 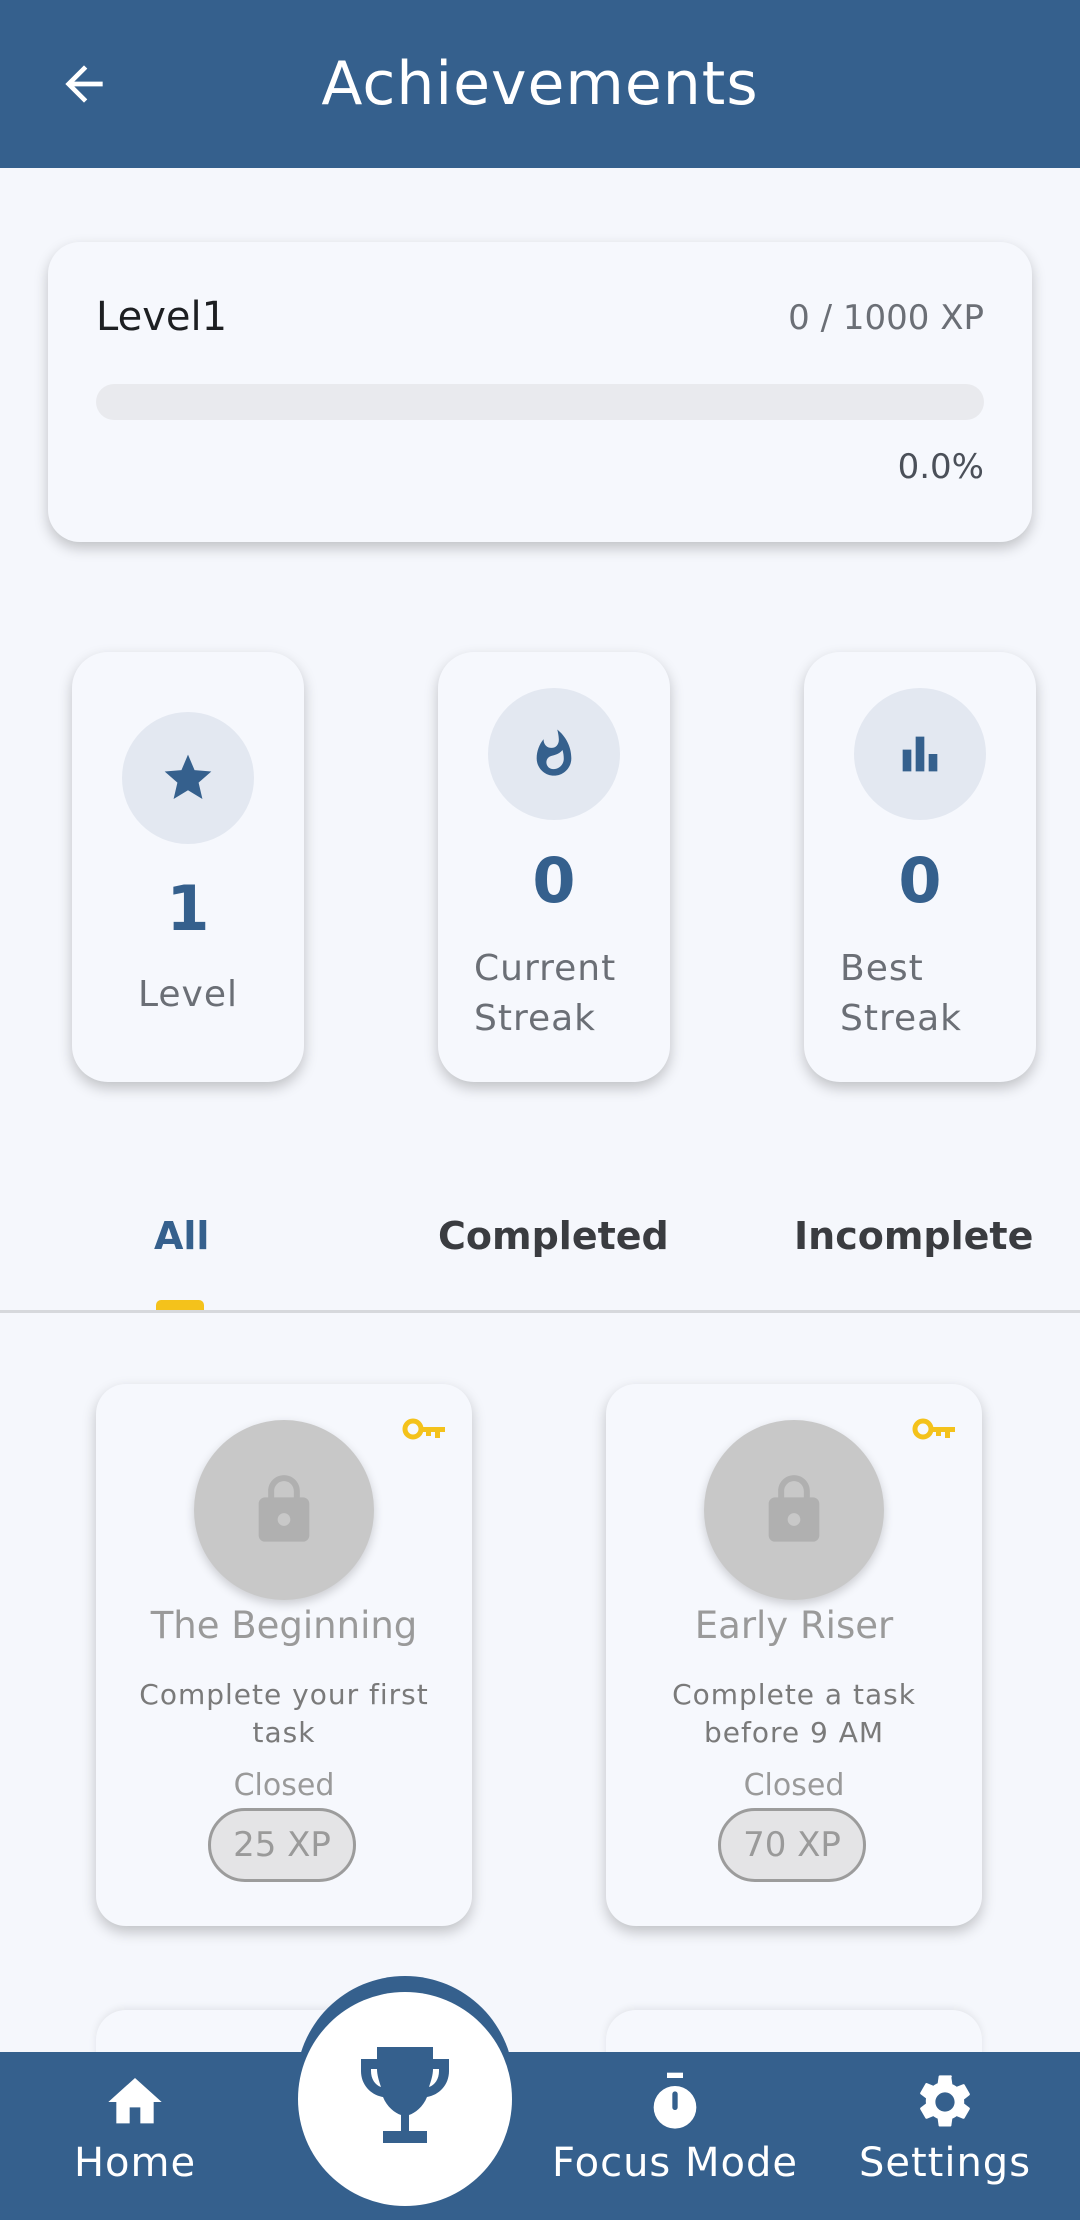 I want to click on stat-card-level: 1 Level, so click(x=188, y=867).